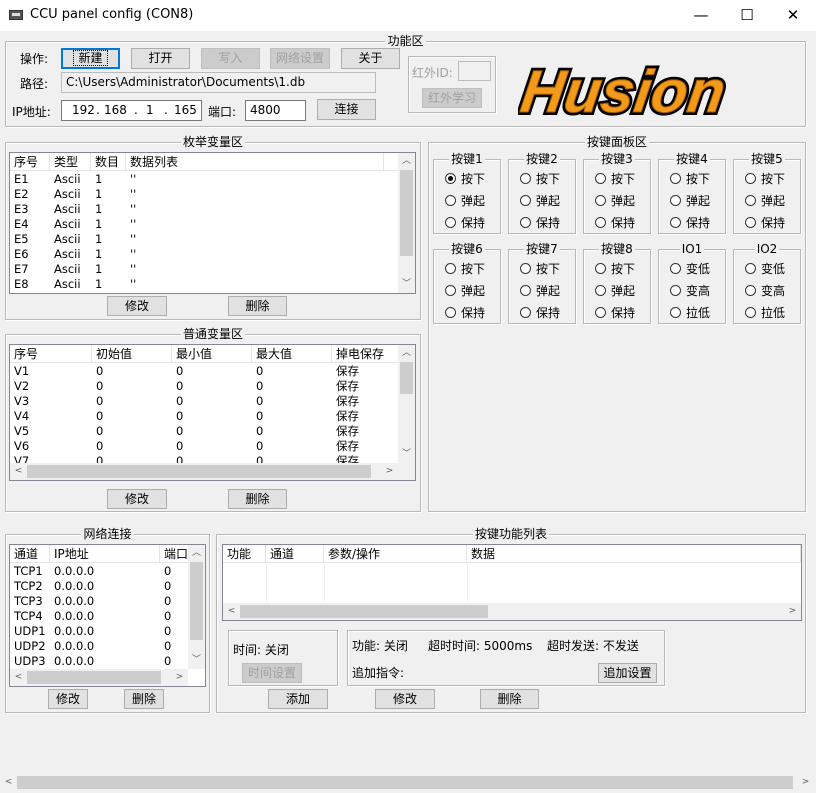  What do you see at coordinates (205, 386) in the screenshot?
I see `table-row: V2 0 0 0 保存` at bounding box center [205, 386].